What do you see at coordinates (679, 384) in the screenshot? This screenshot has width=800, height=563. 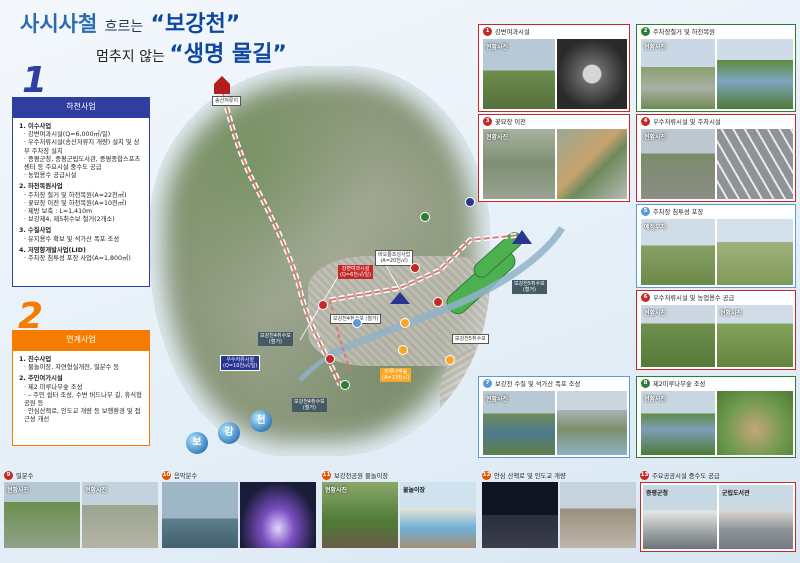 I see `card-title: 제2미루나무숲 조성` at bounding box center [679, 384].